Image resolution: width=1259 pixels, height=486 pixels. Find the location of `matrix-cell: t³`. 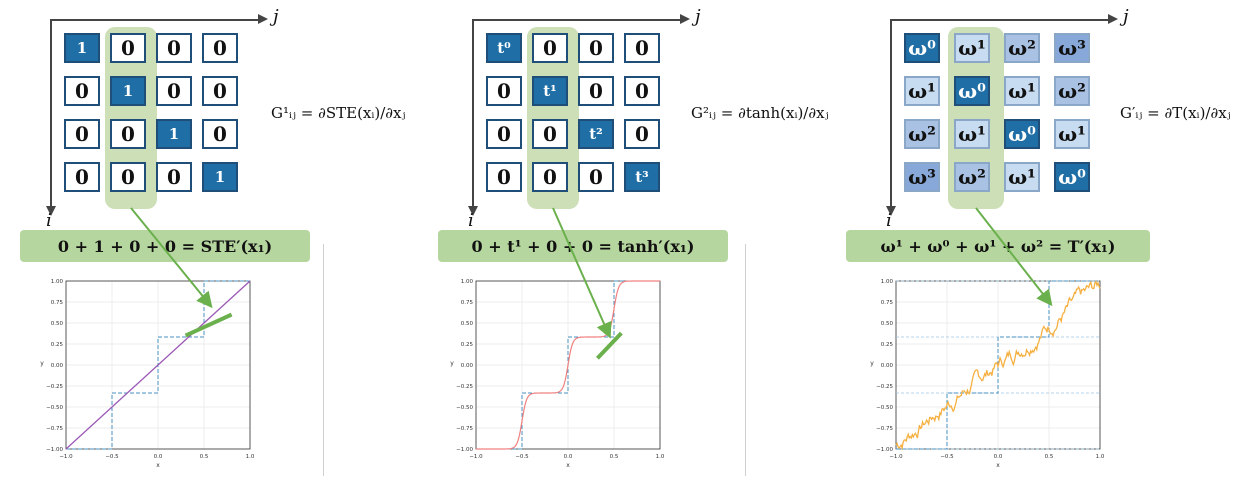

matrix-cell: t³ is located at coordinates (642, 177).